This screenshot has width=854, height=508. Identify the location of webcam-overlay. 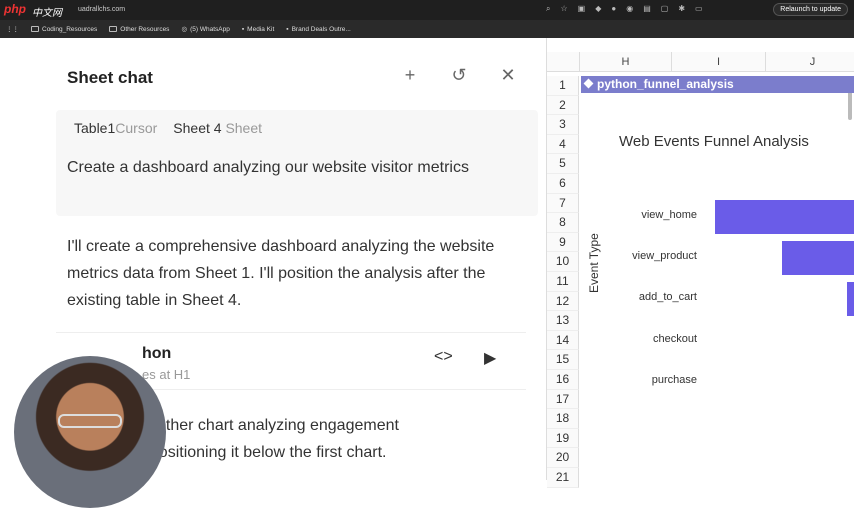
(90, 432).